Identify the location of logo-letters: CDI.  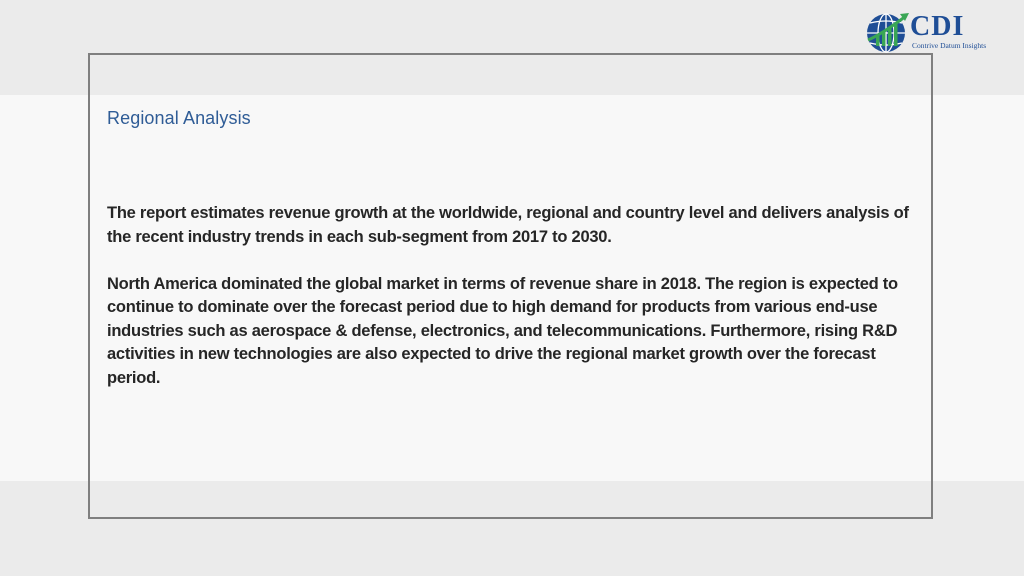
(937, 26).